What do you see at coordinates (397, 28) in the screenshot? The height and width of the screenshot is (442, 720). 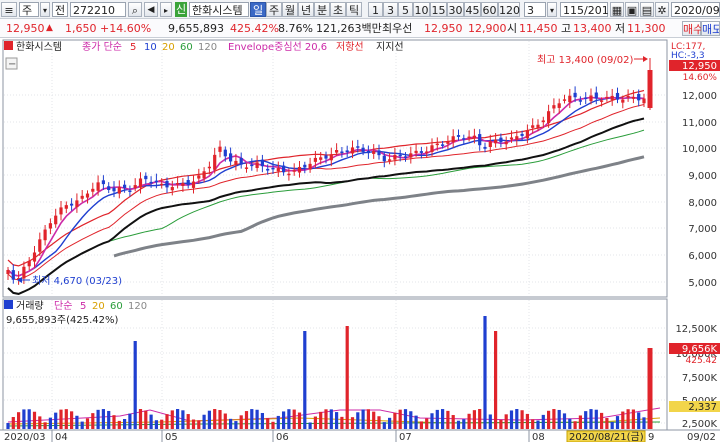 I see `best-quote-label: 최우선` at bounding box center [397, 28].